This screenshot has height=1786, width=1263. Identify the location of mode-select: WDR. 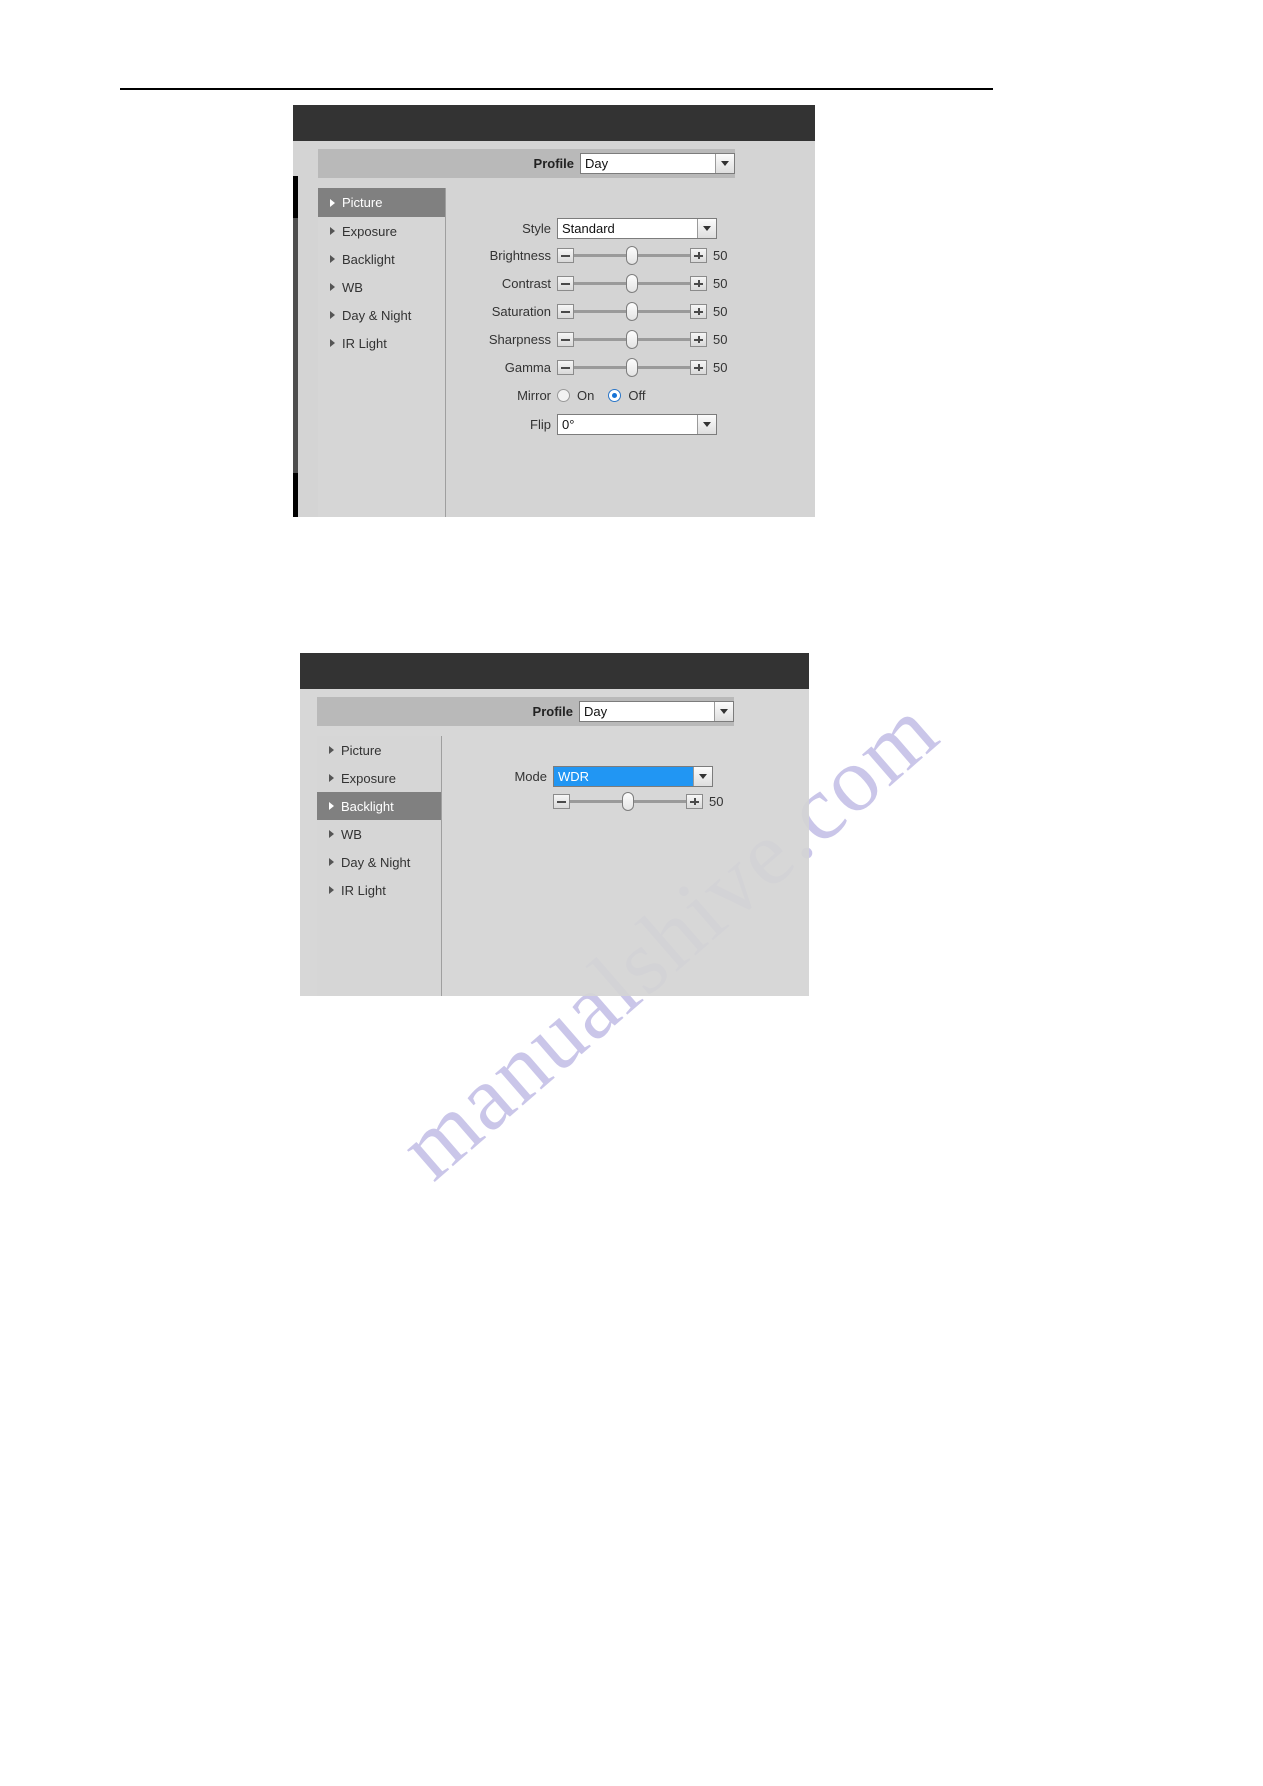
(633, 776).